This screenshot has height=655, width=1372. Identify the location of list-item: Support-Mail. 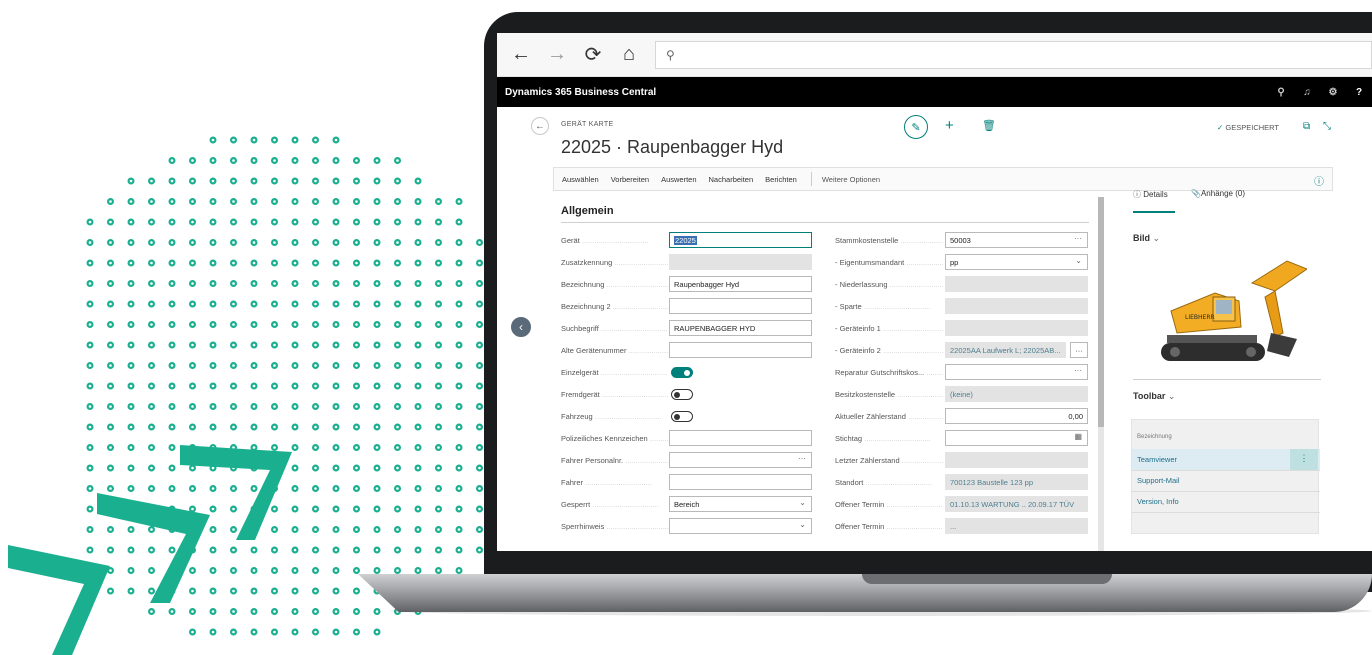
(1226, 480).